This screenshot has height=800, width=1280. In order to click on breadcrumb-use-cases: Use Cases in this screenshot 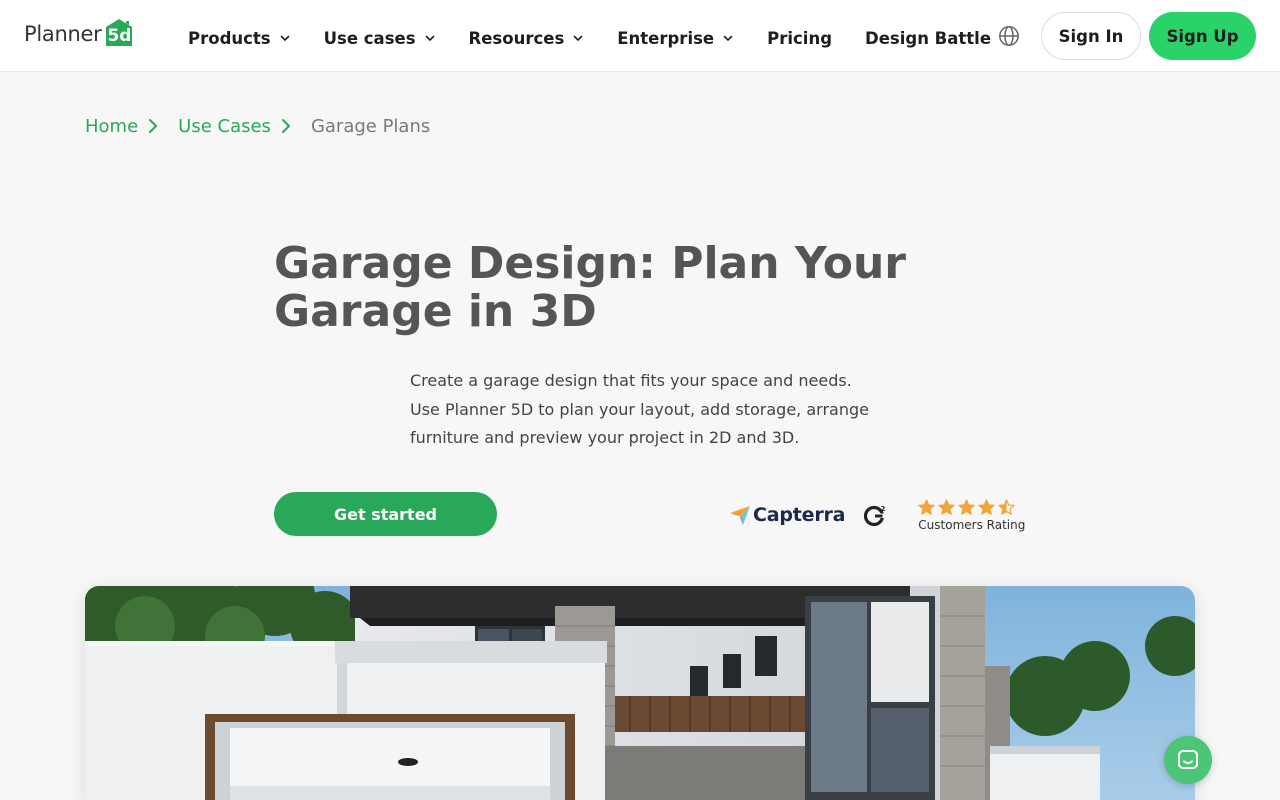, I will do `click(224, 126)`.